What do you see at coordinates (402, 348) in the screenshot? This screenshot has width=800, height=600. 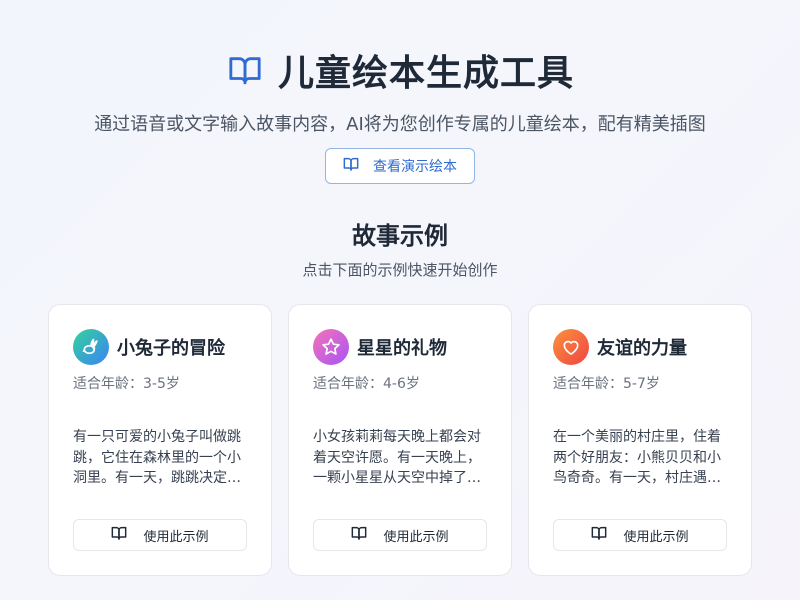 I see `card-title: 星星的礼物` at bounding box center [402, 348].